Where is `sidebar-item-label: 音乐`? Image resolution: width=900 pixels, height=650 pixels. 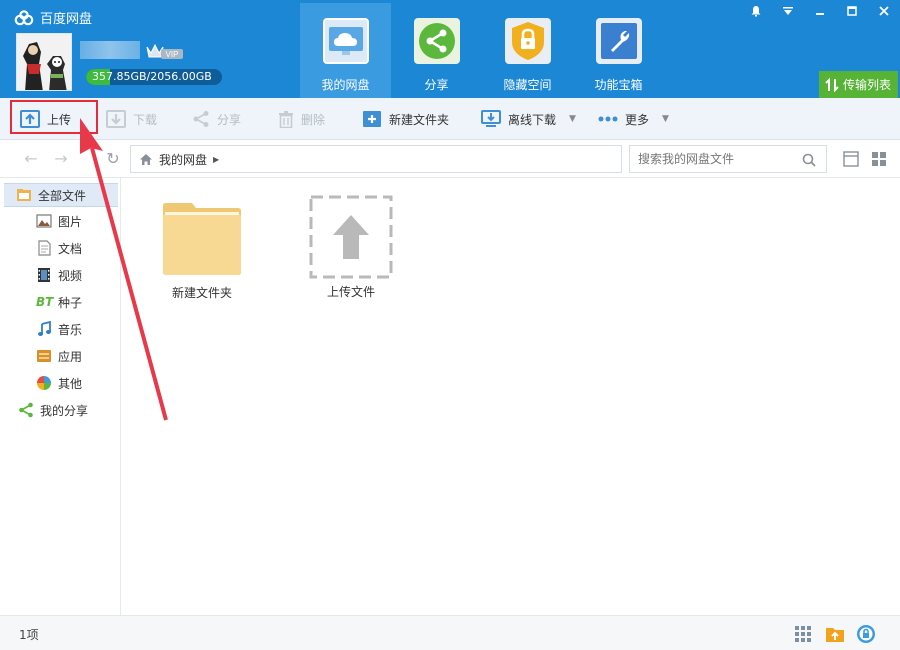 sidebar-item-label: 音乐 is located at coordinates (70, 329).